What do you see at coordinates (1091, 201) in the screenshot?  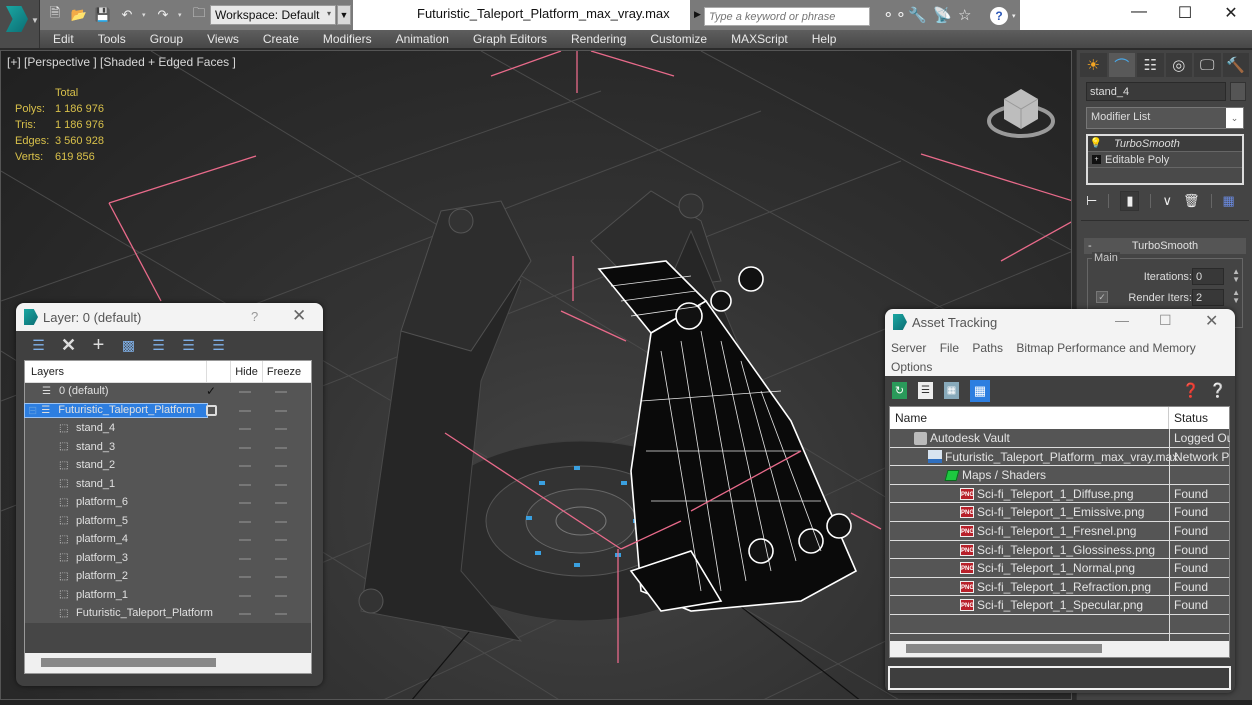 I see `pin-stack-icon: ⊢` at bounding box center [1091, 201].